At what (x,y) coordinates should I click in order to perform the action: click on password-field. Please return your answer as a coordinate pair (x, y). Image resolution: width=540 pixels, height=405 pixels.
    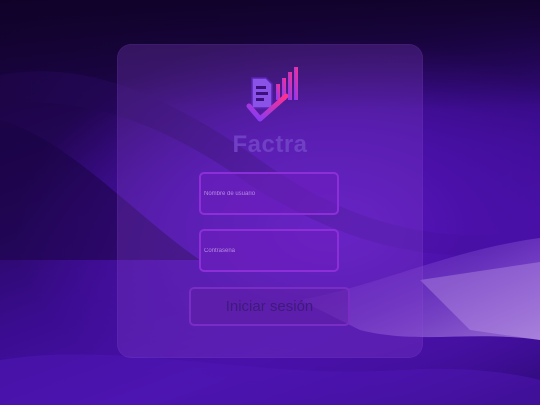
    Looking at the image, I should click on (269, 250).